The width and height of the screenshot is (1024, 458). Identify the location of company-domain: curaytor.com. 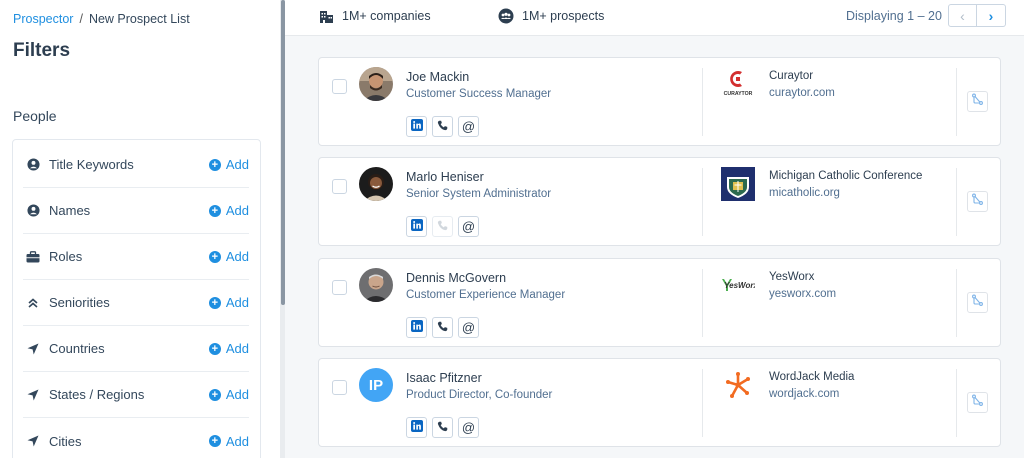
(802, 93).